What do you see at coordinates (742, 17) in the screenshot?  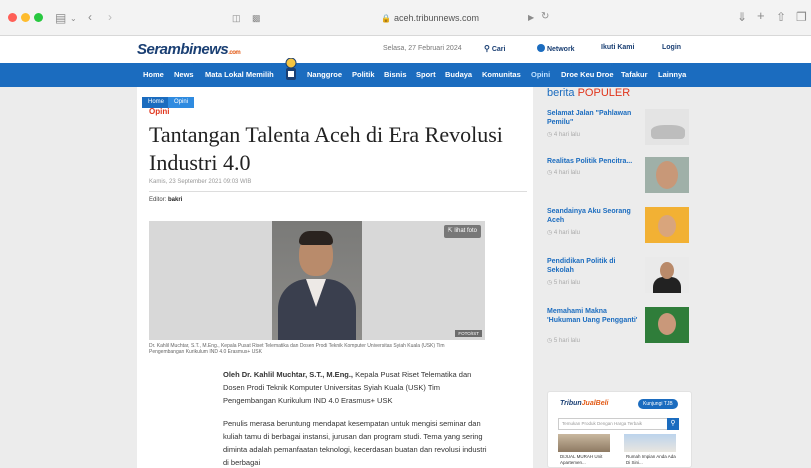 I see `download-icon: ⇓` at bounding box center [742, 17].